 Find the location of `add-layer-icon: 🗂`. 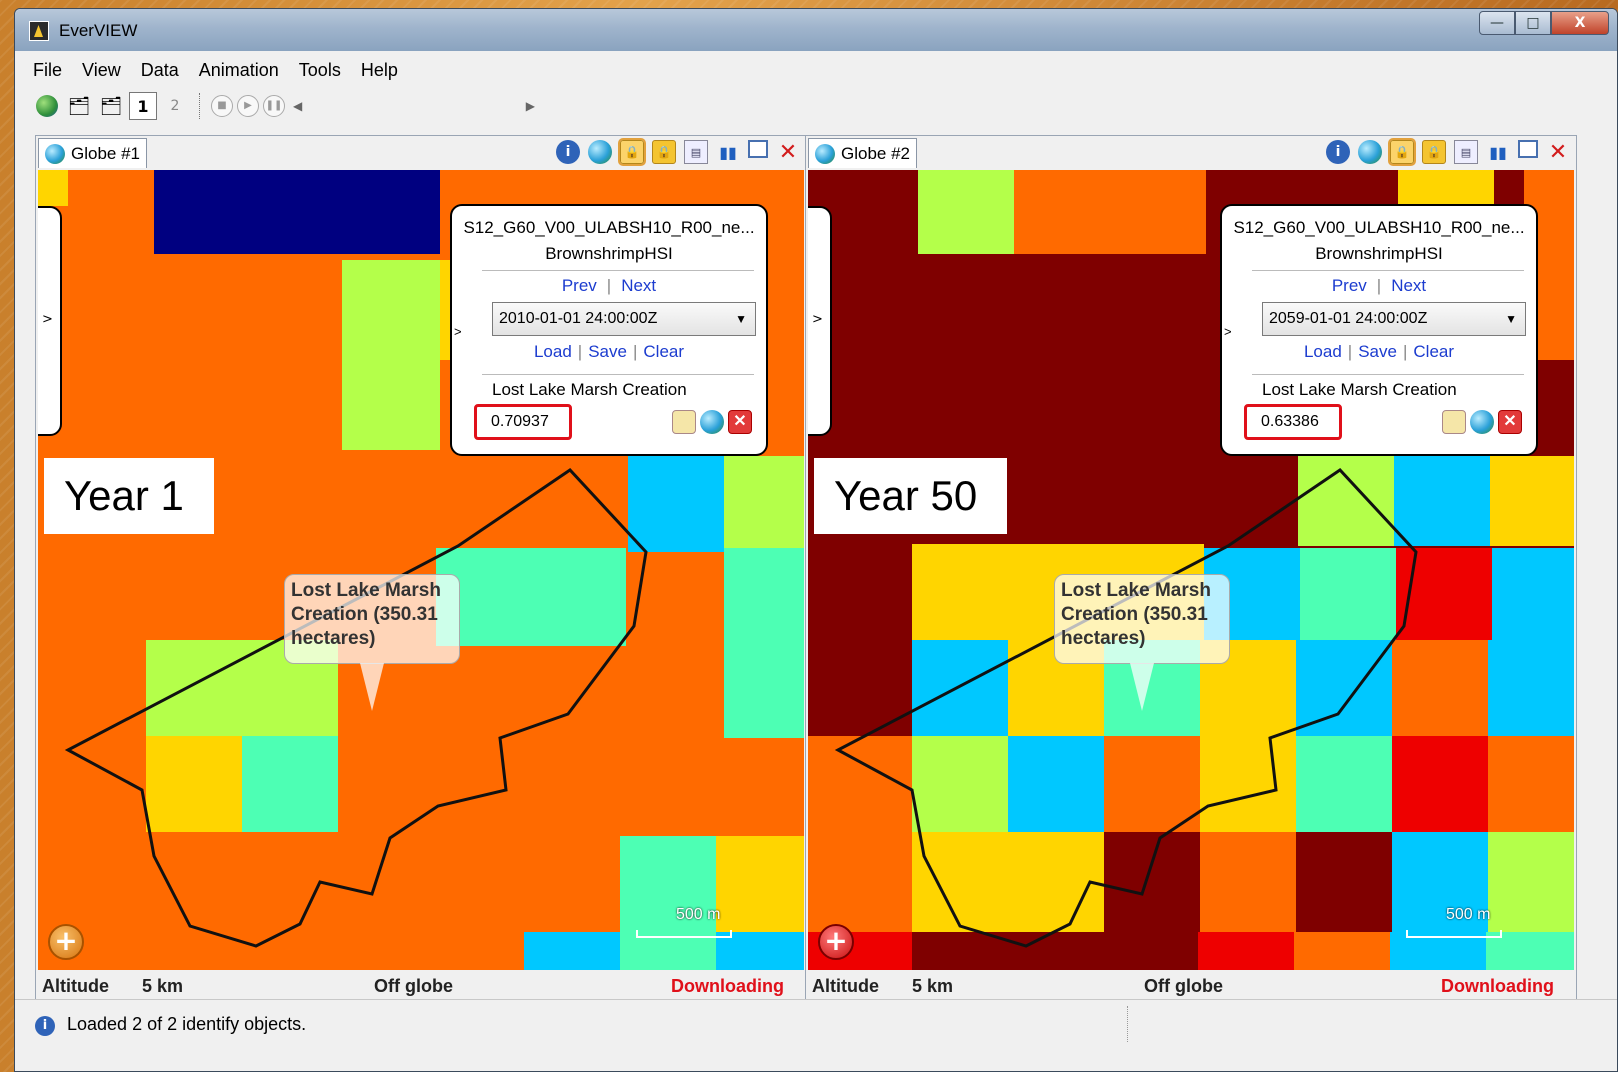

add-layer-icon: 🗂 is located at coordinates (111, 106).